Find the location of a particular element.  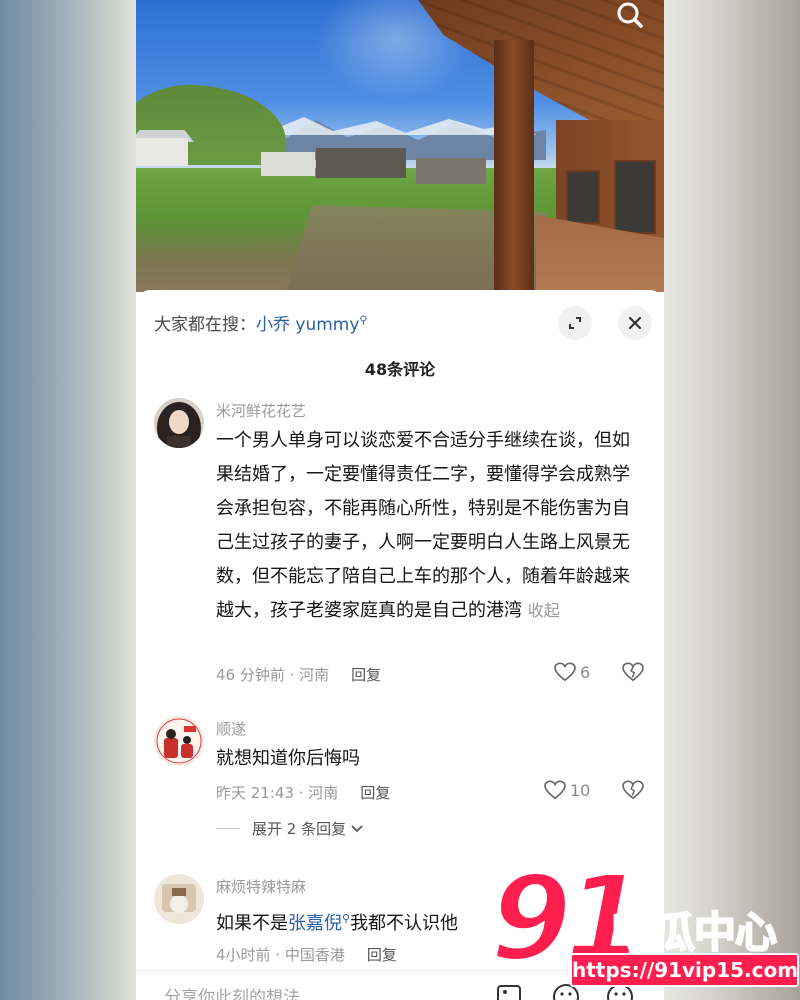

like-button: 10 is located at coordinates (567, 790).